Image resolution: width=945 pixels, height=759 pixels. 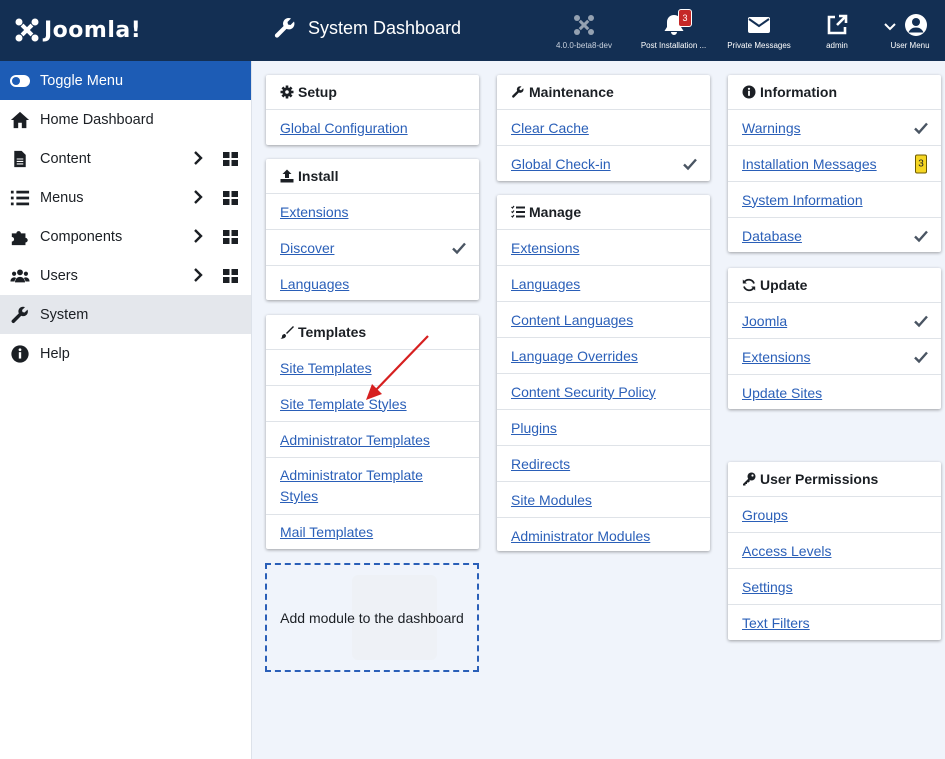 I want to click on card-header: Templates, so click(x=372, y=332).